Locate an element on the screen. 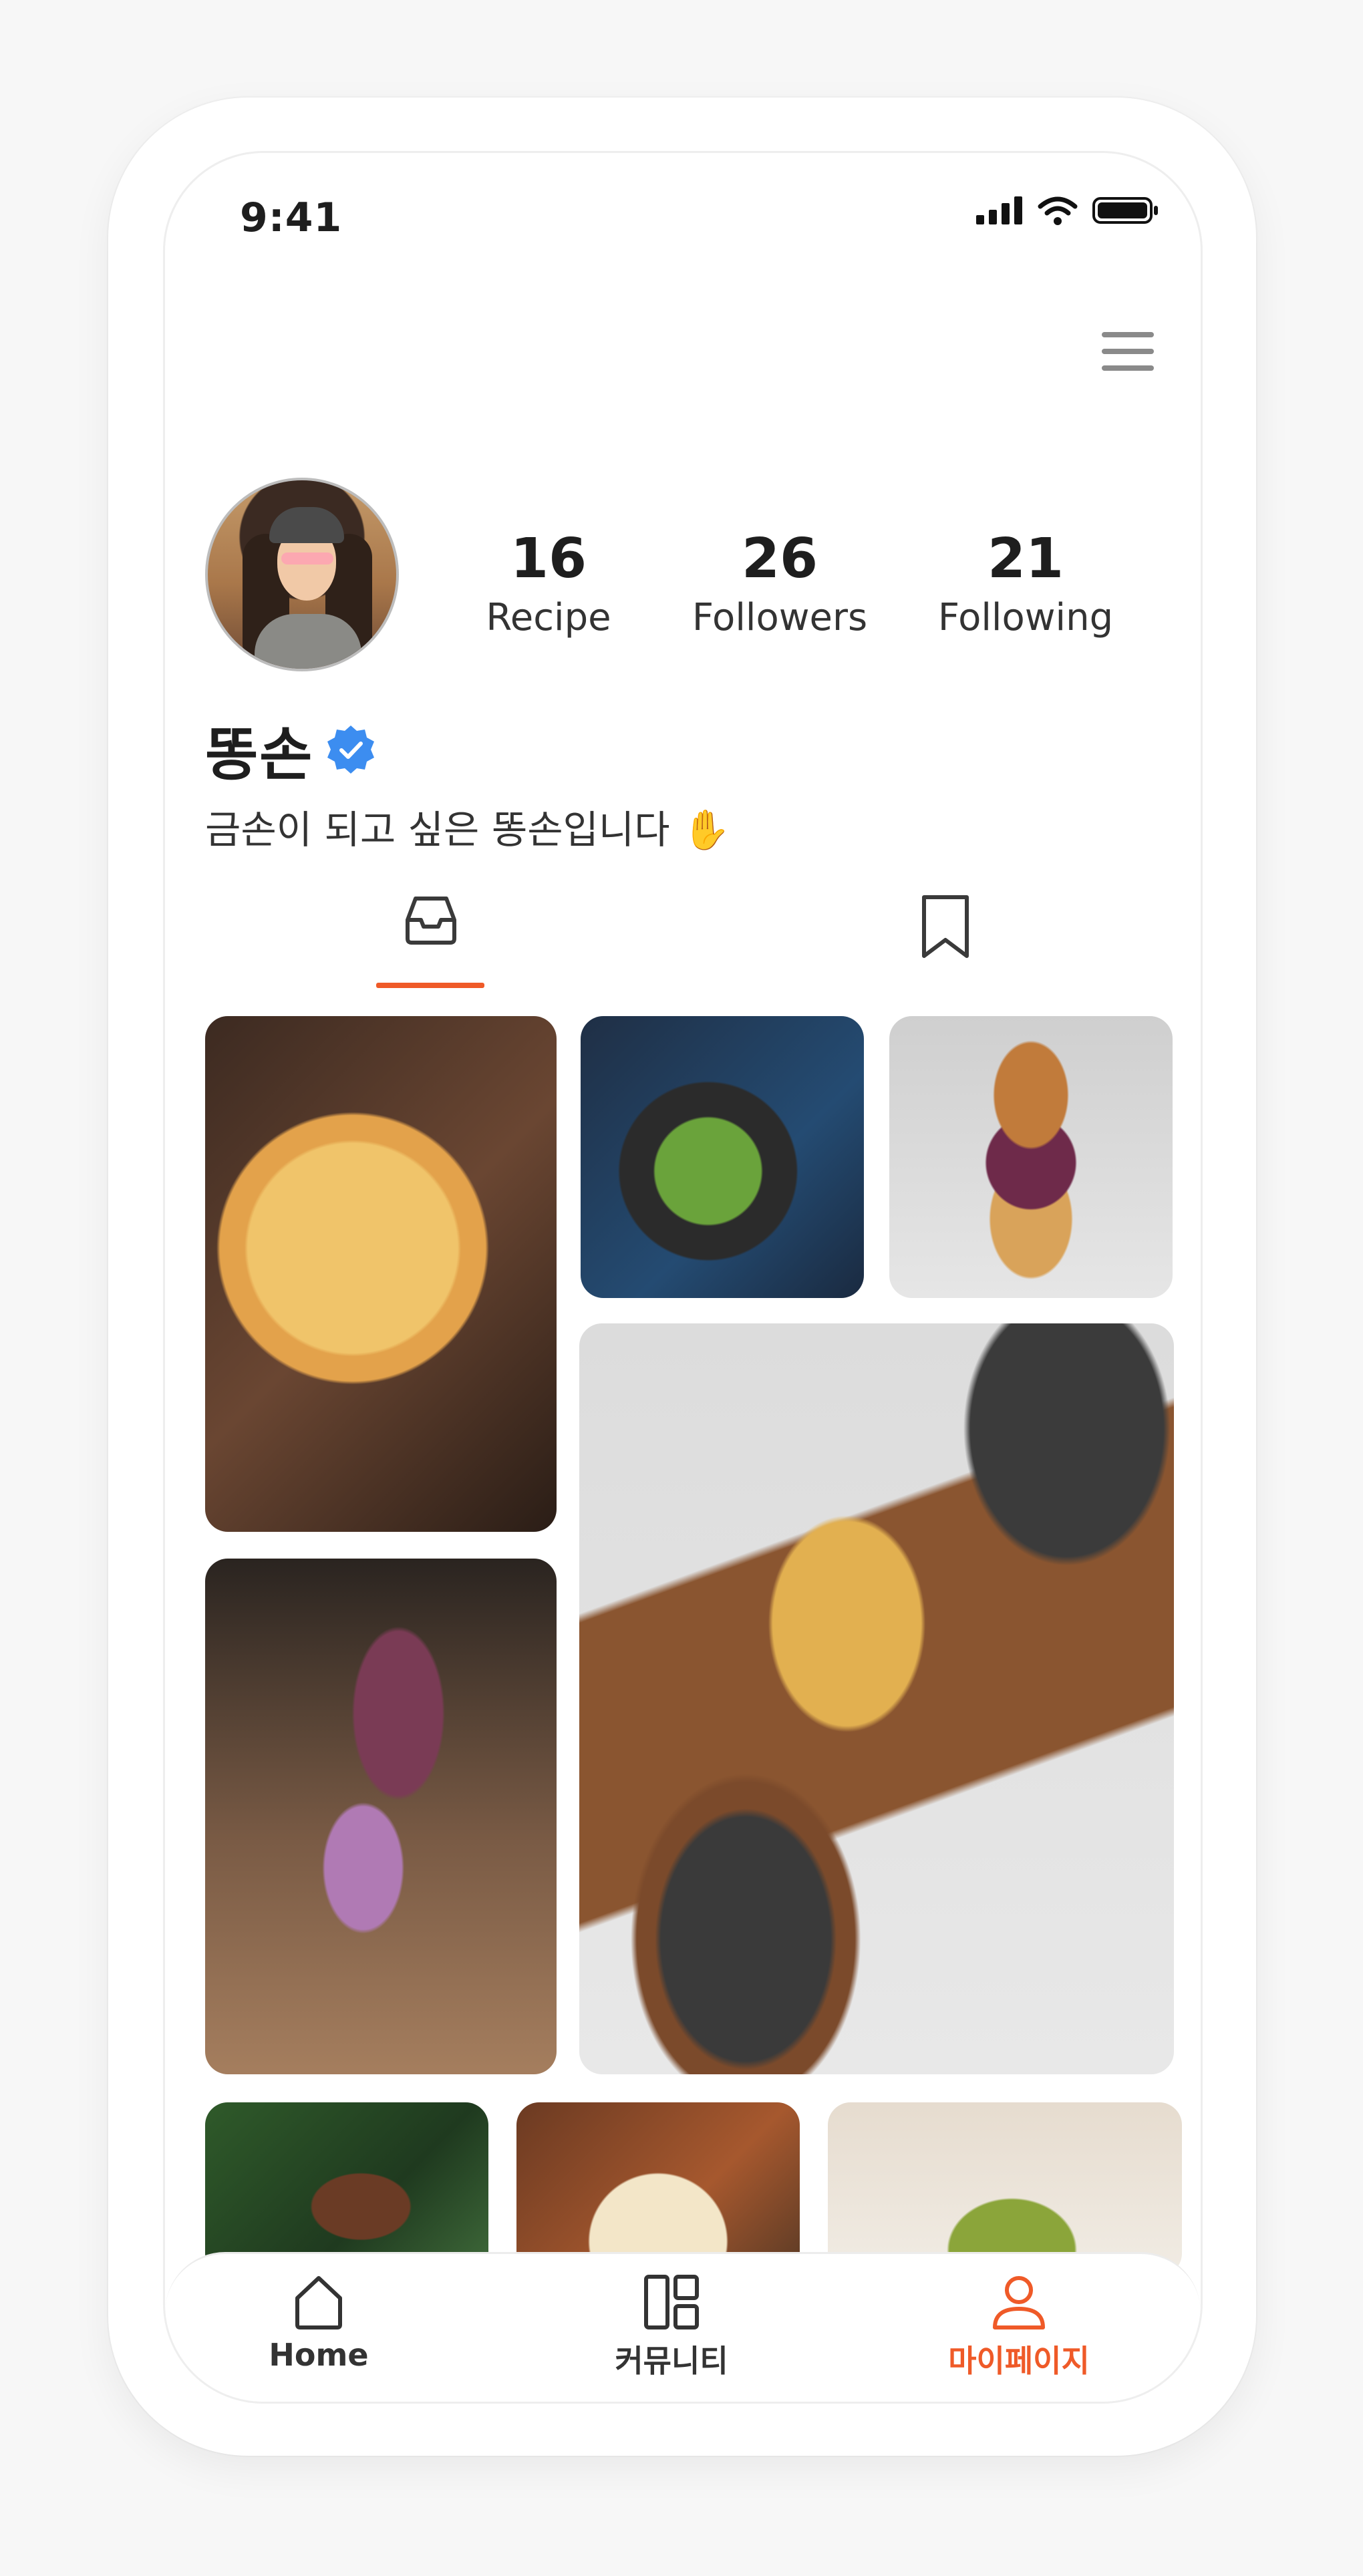  stat-value: 16 is located at coordinates (548, 559).